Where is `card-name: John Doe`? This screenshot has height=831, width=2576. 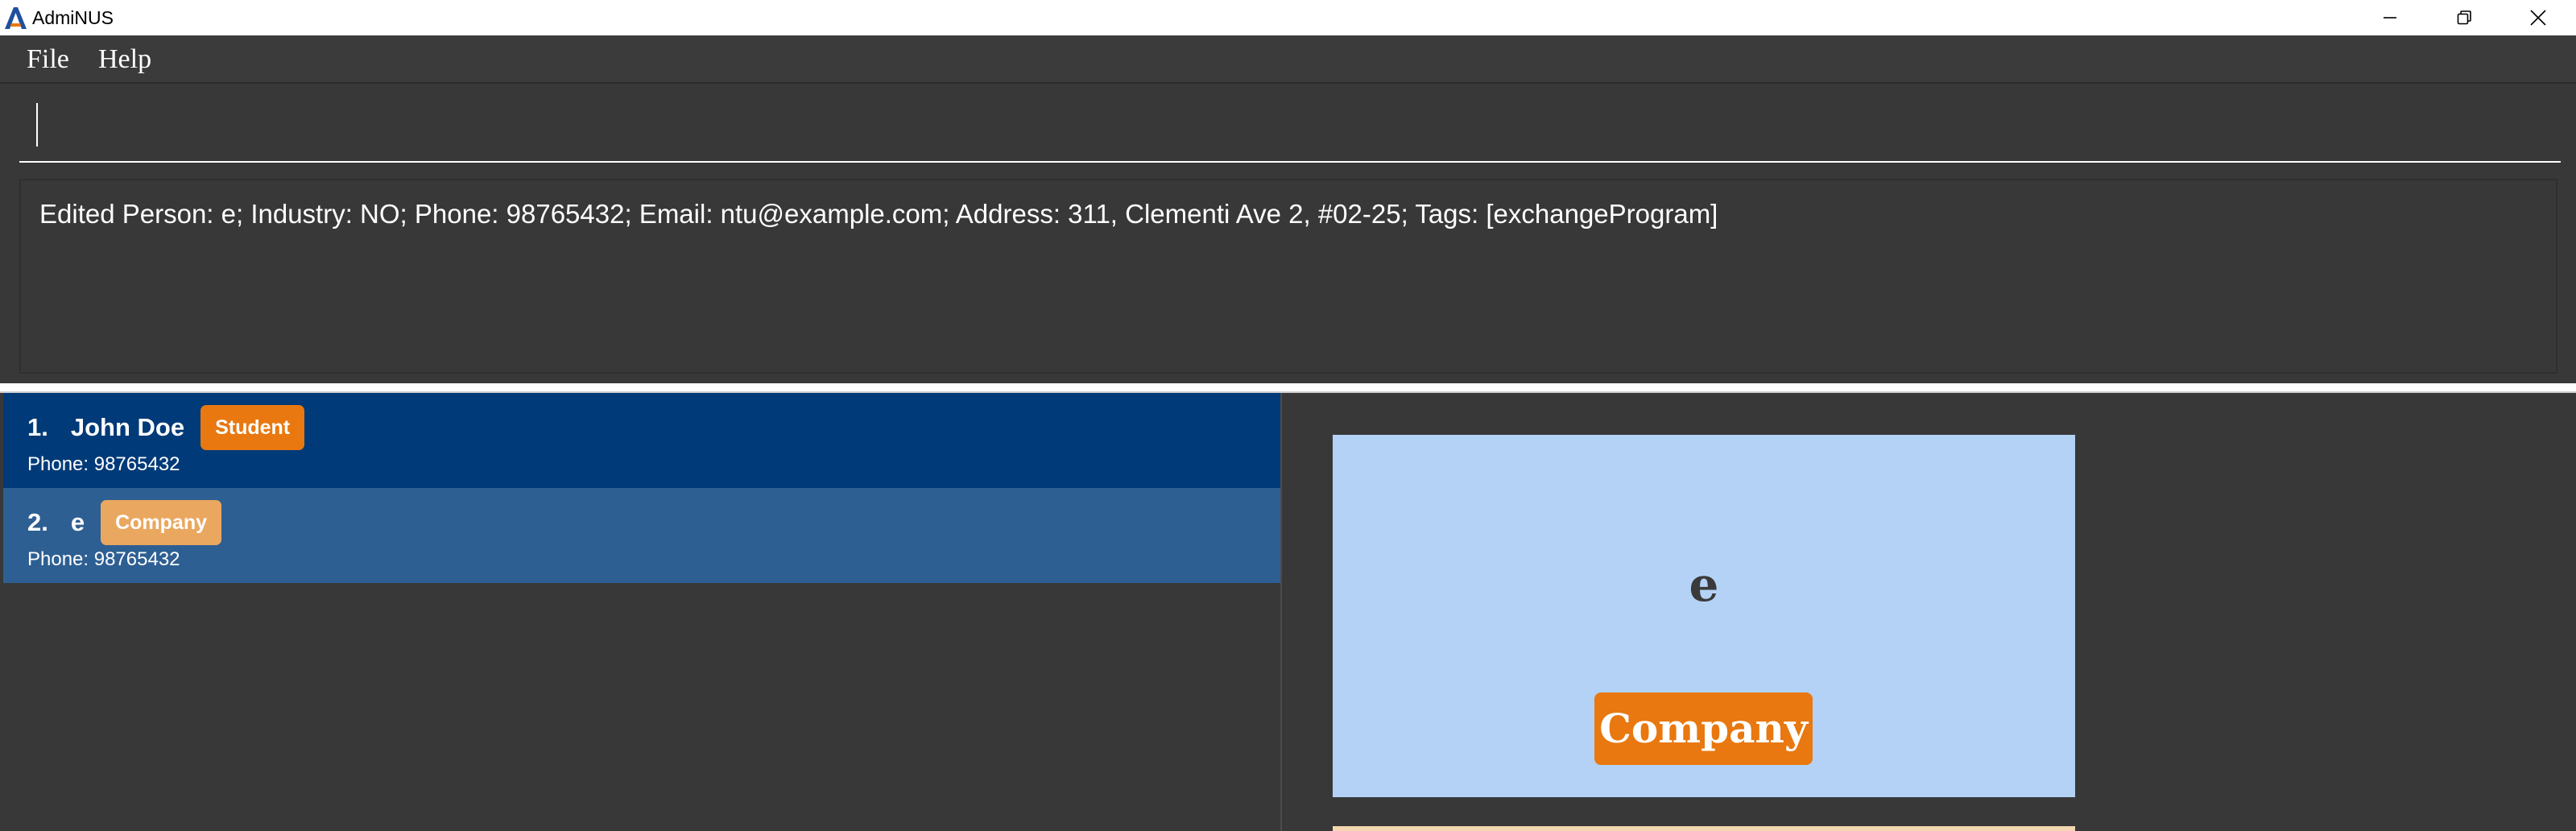
card-name: John Doe is located at coordinates (128, 427).